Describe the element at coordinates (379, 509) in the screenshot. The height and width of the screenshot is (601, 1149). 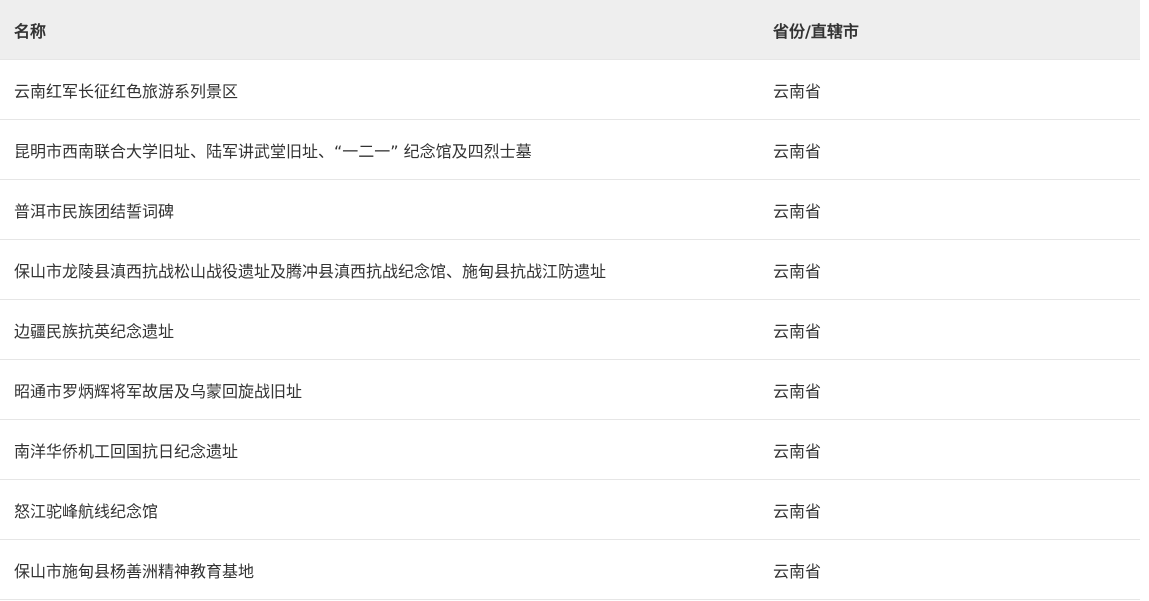
I see `cell-name: 怒江驼峰航线纪念馆` at that location.